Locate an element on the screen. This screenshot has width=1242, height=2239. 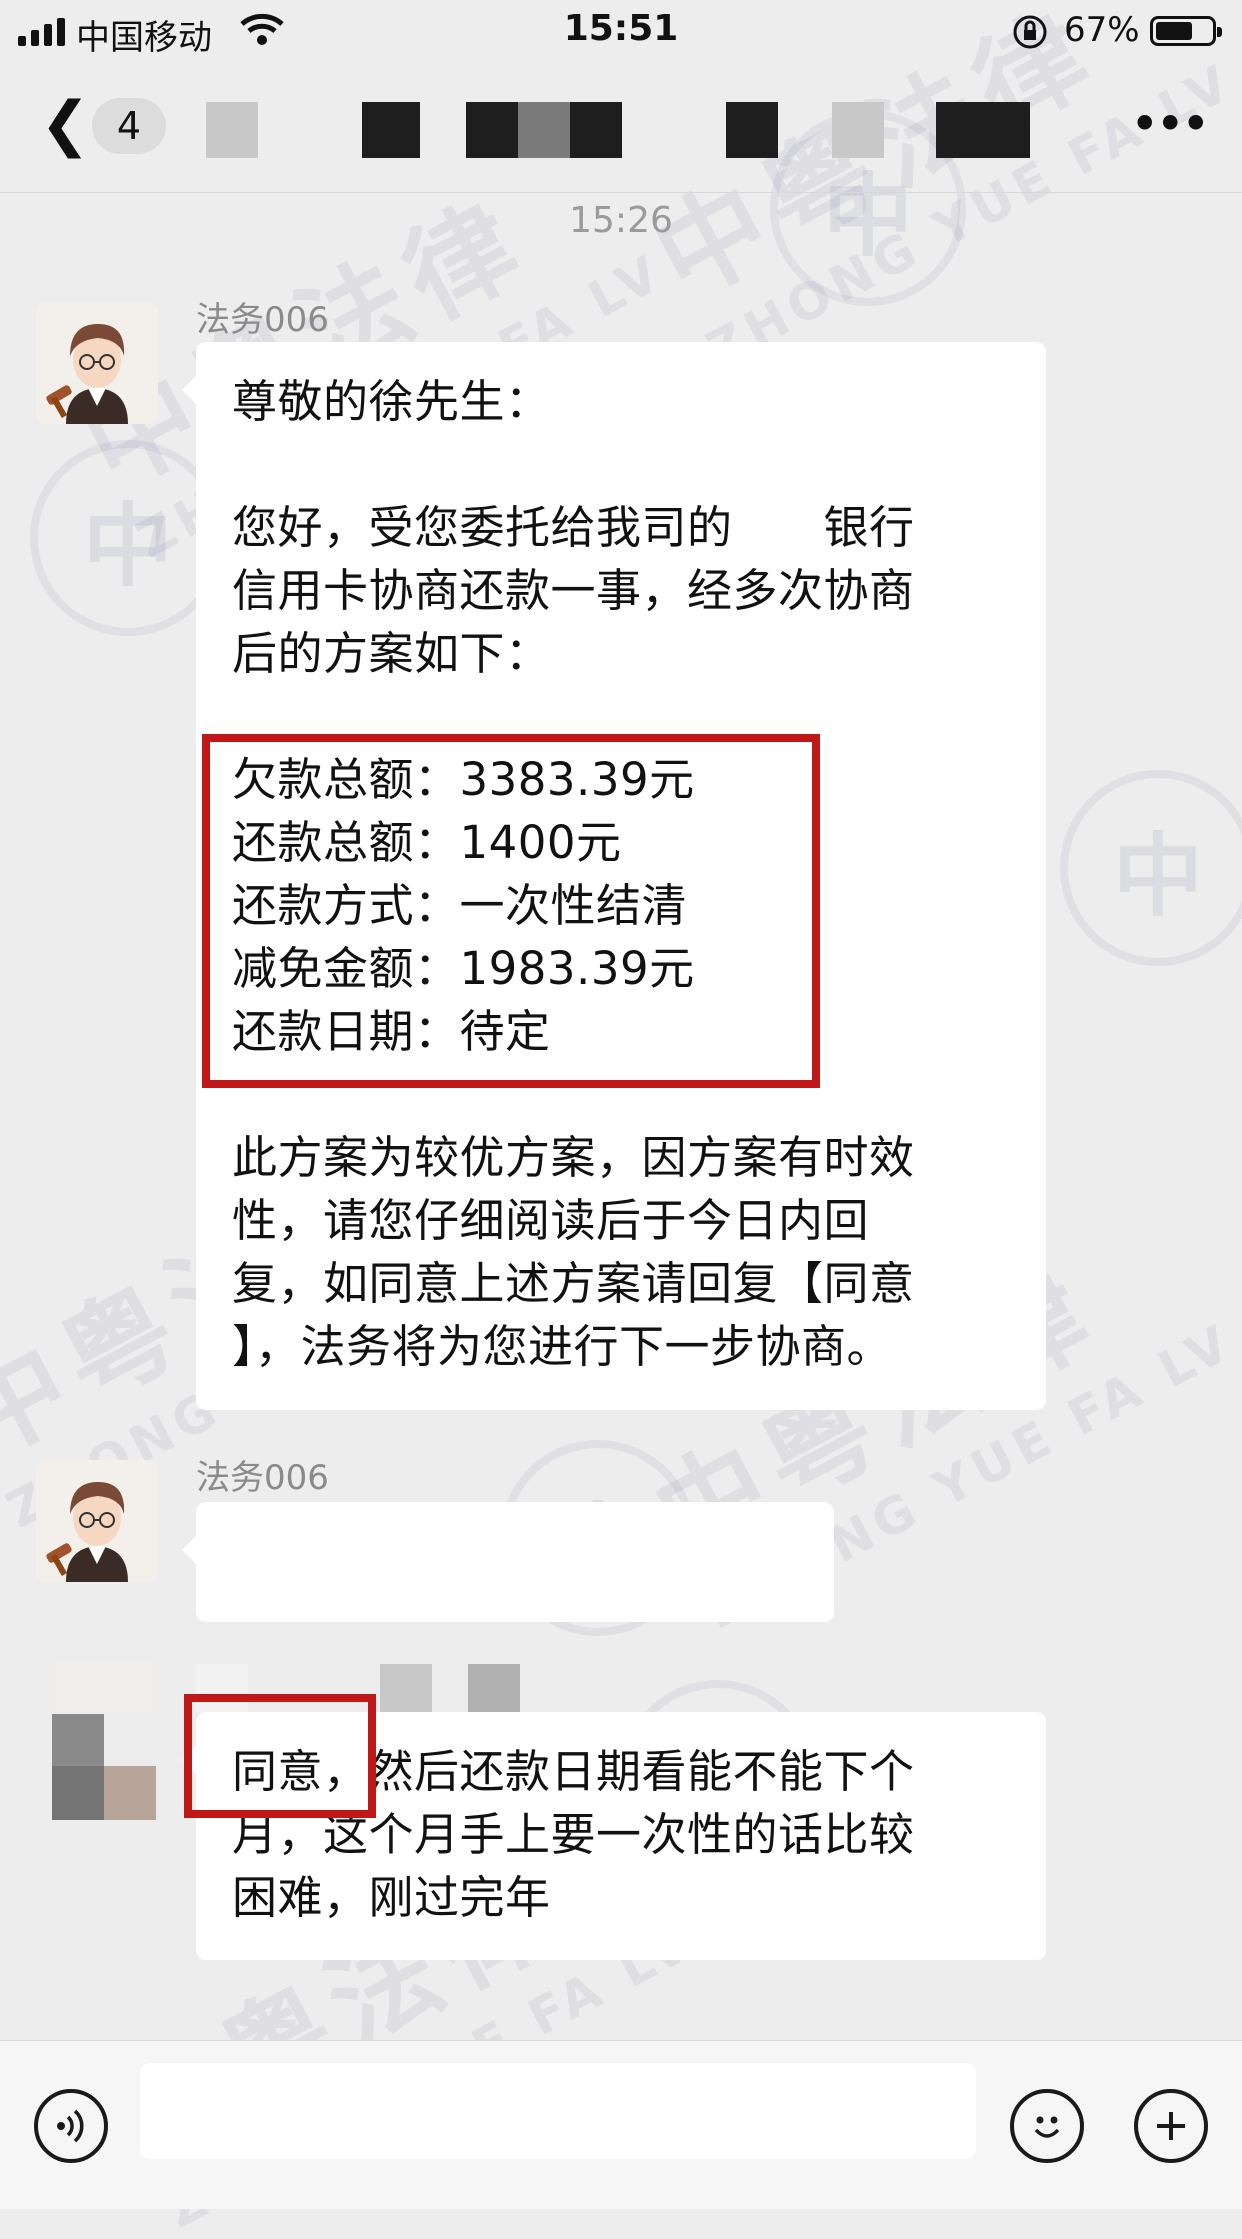
watermark-seal: 中 is located at coordinates (1151, 868).